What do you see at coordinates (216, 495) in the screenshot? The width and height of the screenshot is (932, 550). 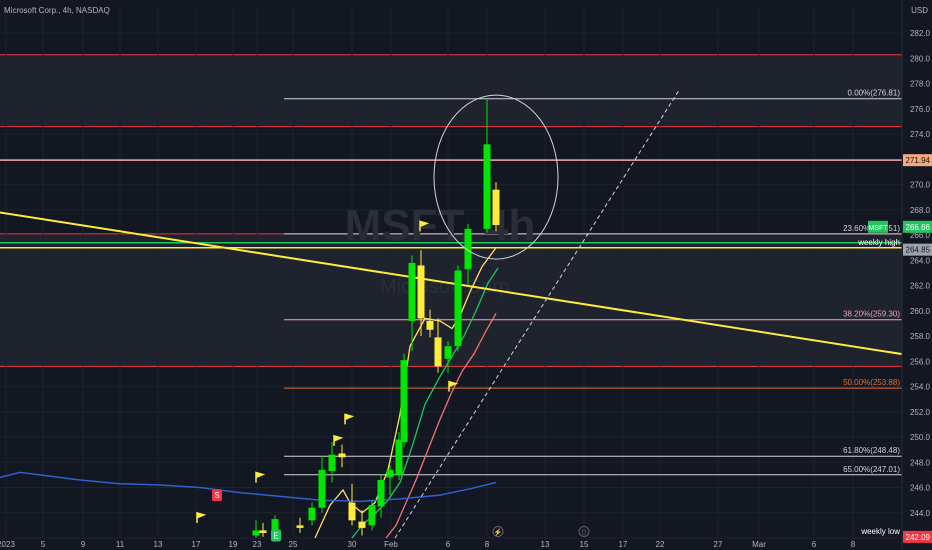 I see `event-marker-label: S` at bounding box center [216, 495].